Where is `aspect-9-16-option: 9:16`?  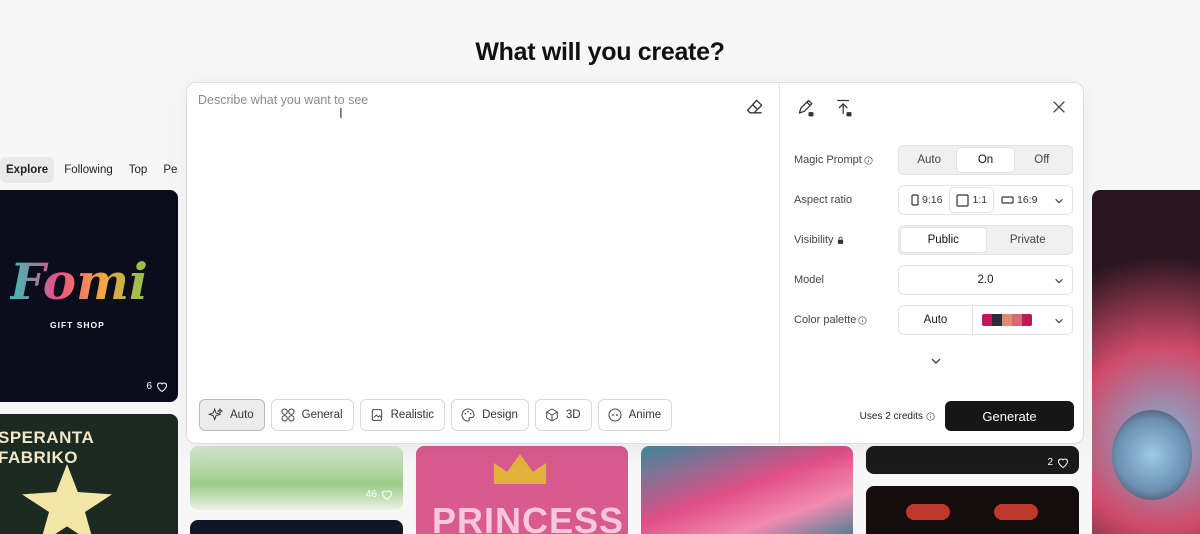 aspect-9-16-option: 9:16 is located at coordinates (926, 200).